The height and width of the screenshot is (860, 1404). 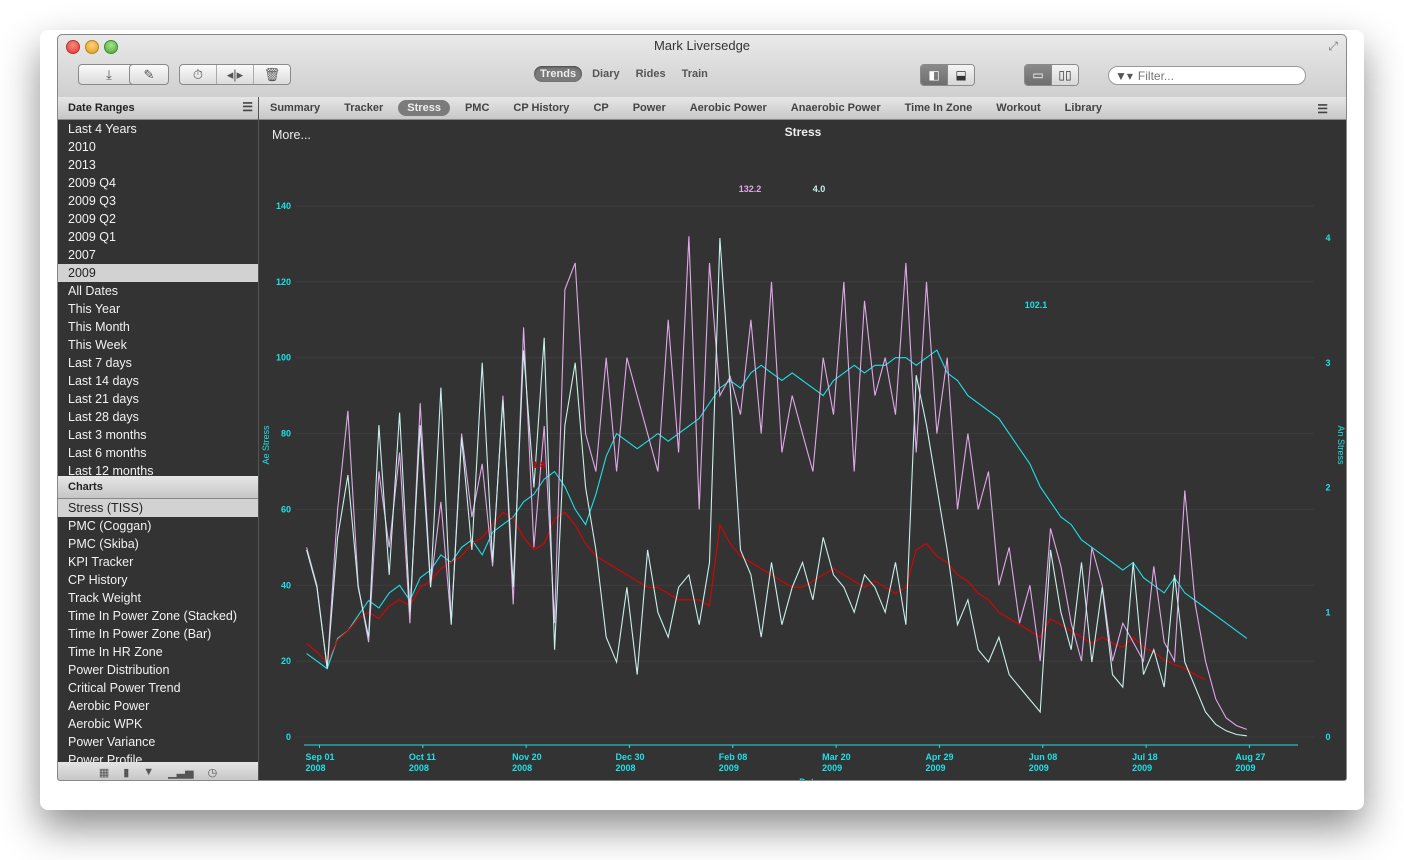 What do you see at coordinates (247, 107) in the screenshot?
I see `date-ranges-menu-icon: ☰` at bounding box center [247, 107].